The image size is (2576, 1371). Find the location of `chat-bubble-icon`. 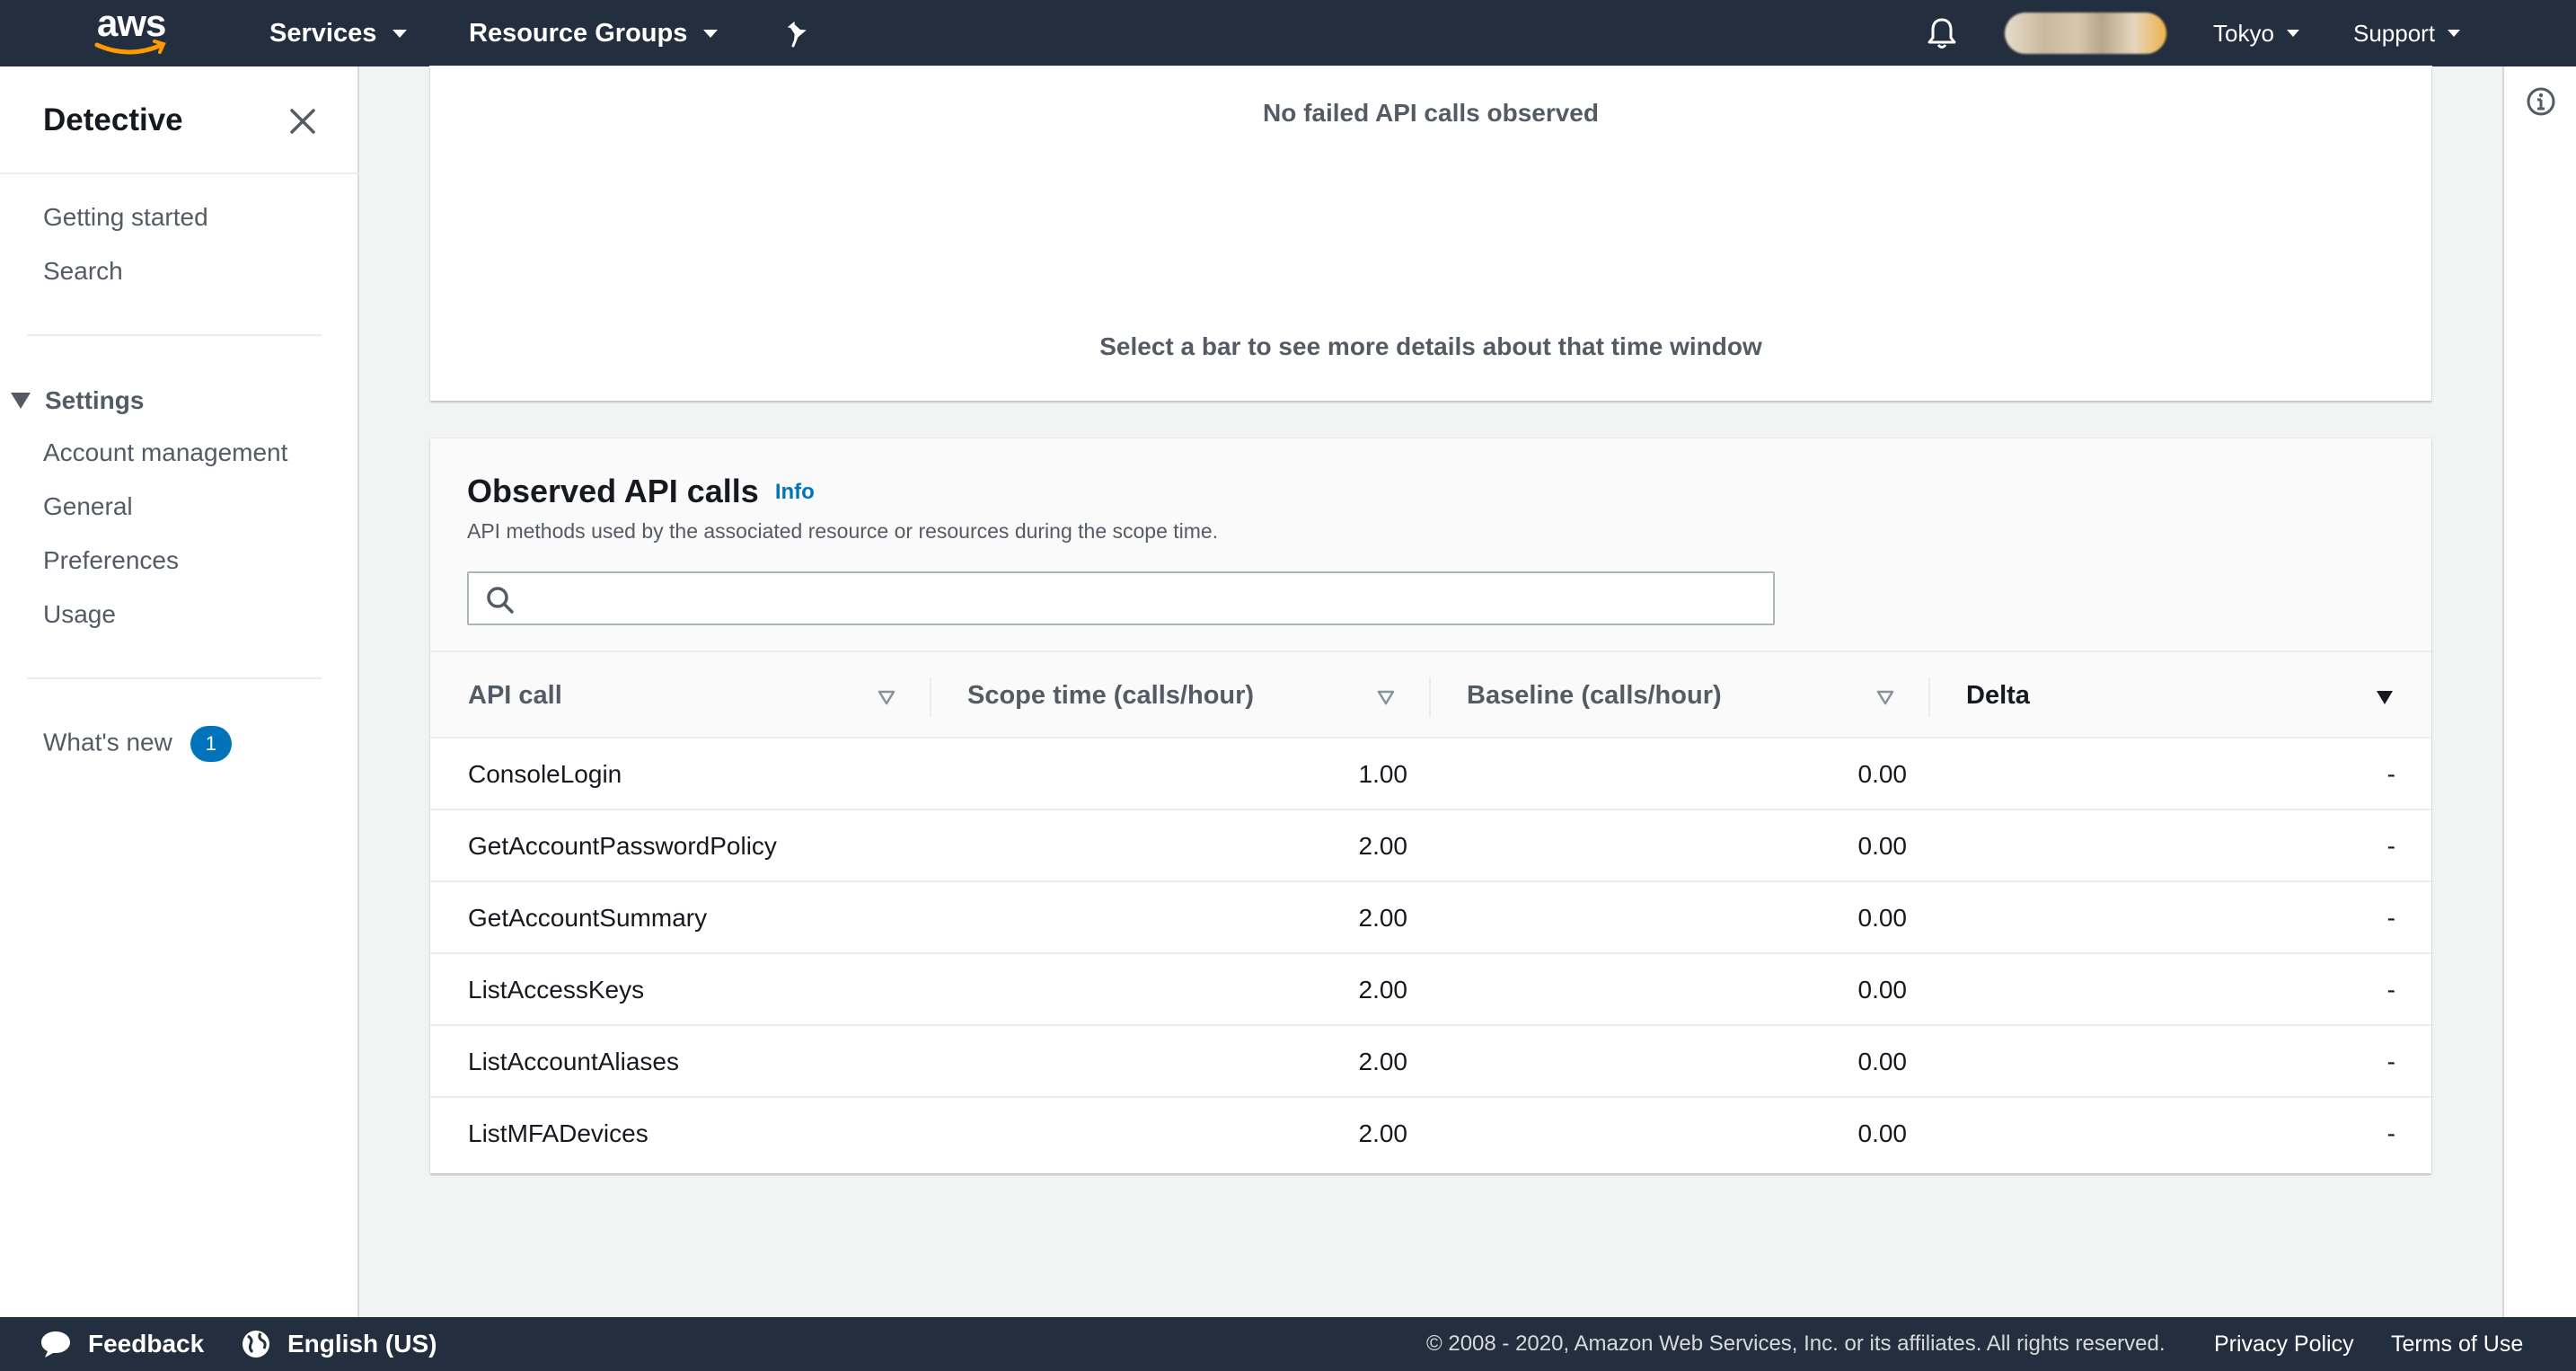

chat-bubble-icon is located at coordinates (55, 1345).